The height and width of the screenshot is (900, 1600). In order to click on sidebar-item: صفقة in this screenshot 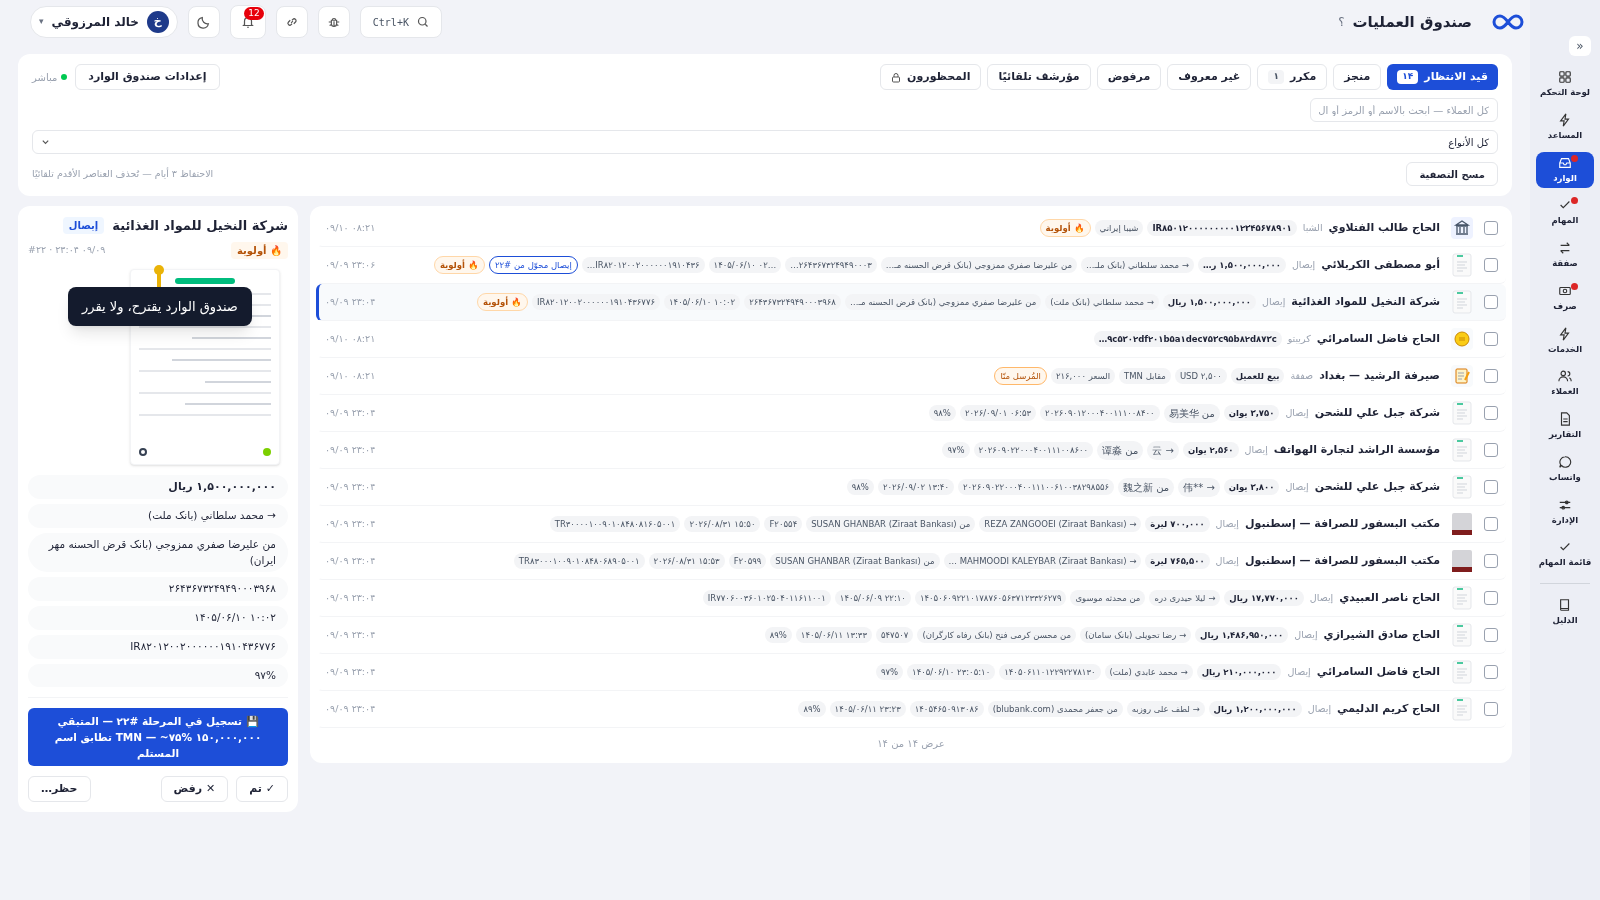, I will do `click(1565, 255)`.